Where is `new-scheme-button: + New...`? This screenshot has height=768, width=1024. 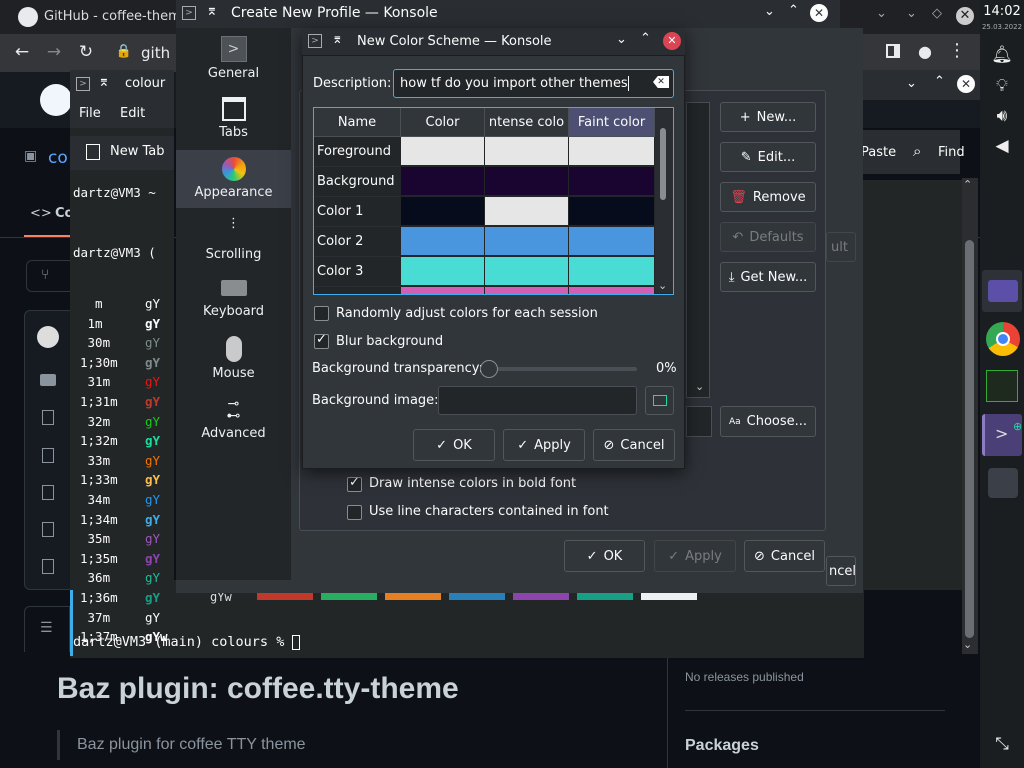
new-scheme-button: + New... is located at coordinates (768, 117).